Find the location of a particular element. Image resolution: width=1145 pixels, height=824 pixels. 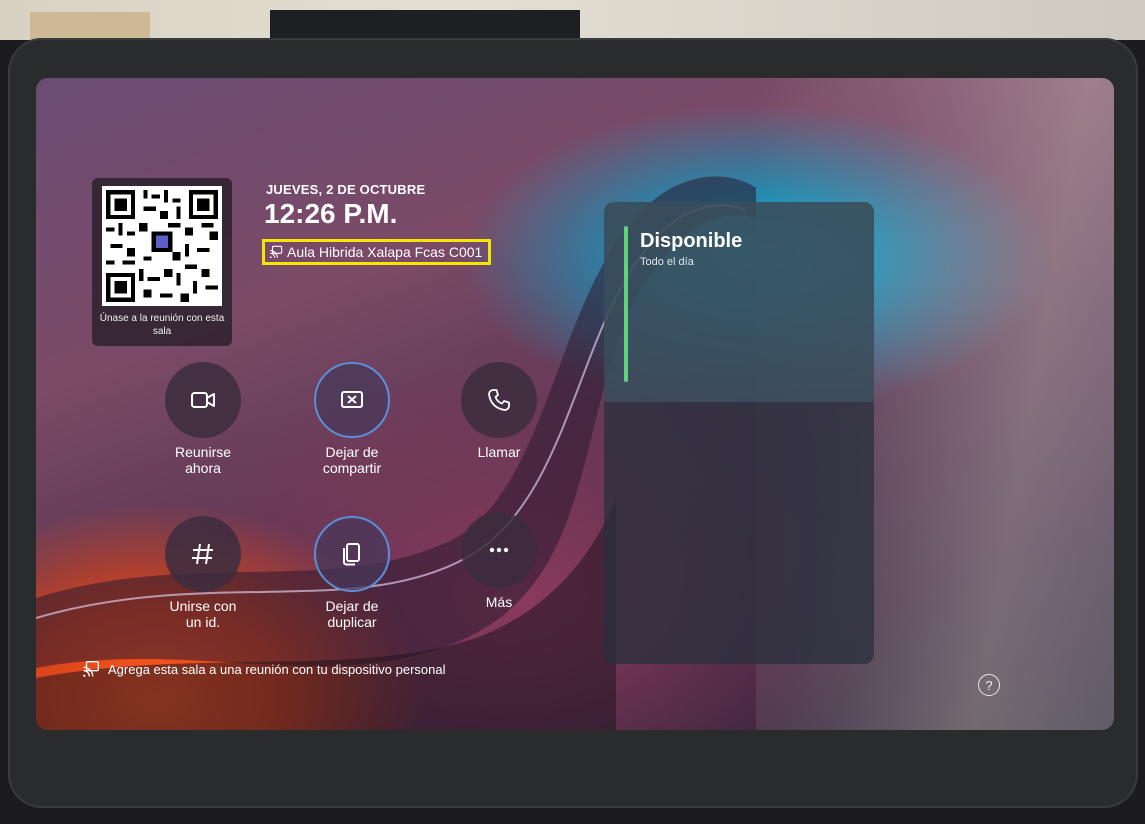

phone-icon is located at coordinates (499, 400).